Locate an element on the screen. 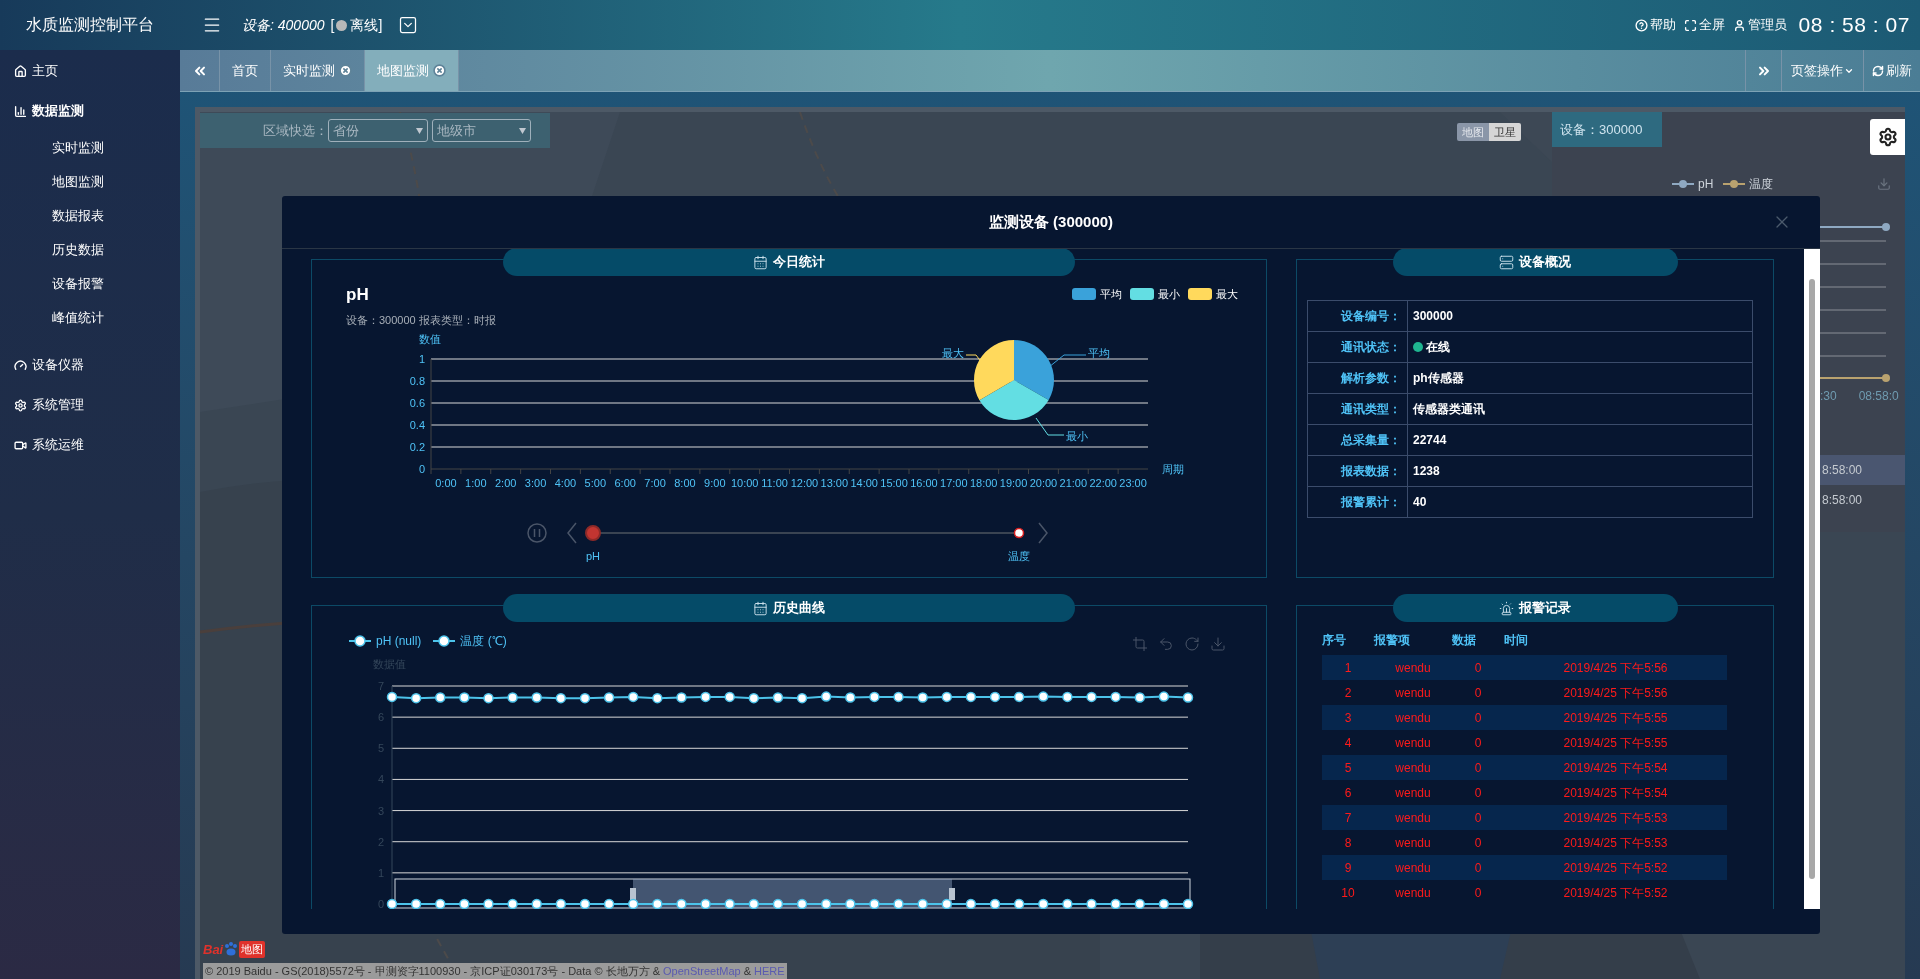  sidebar-item: 系统运维 is located at coordinates (90, 445).